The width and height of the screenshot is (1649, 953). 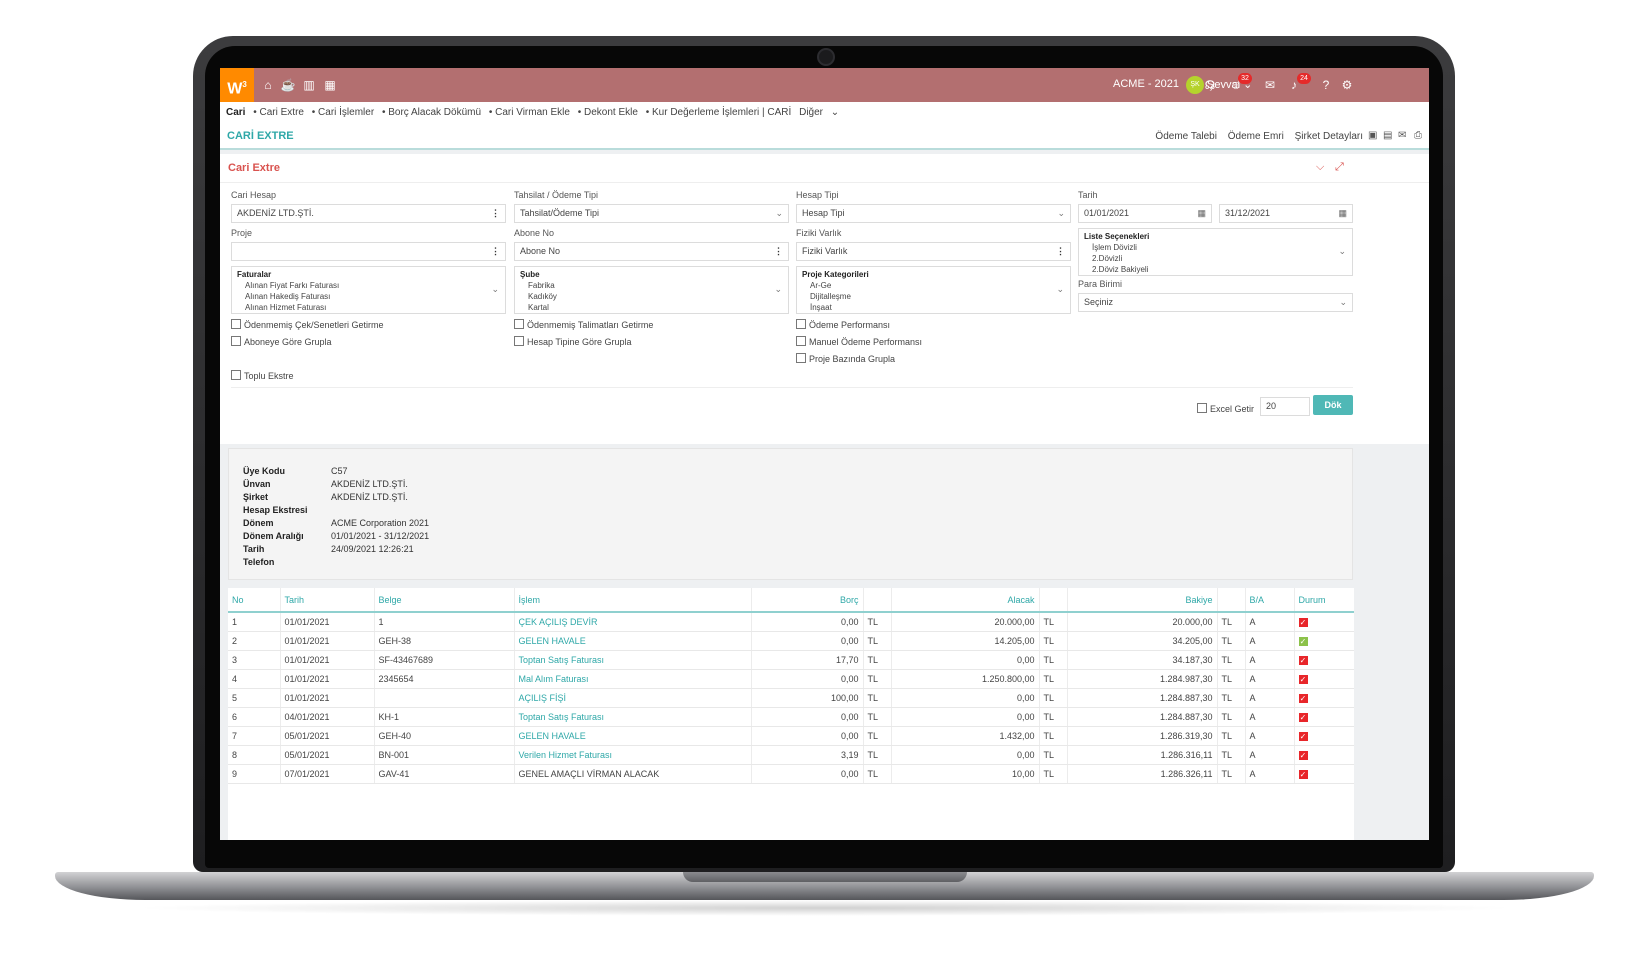 What do you see at coordinates (343, 112) in the screenshot?
I see `menu-cari-islemler: • Cari İşlemler` at bounding box center [343, 112].